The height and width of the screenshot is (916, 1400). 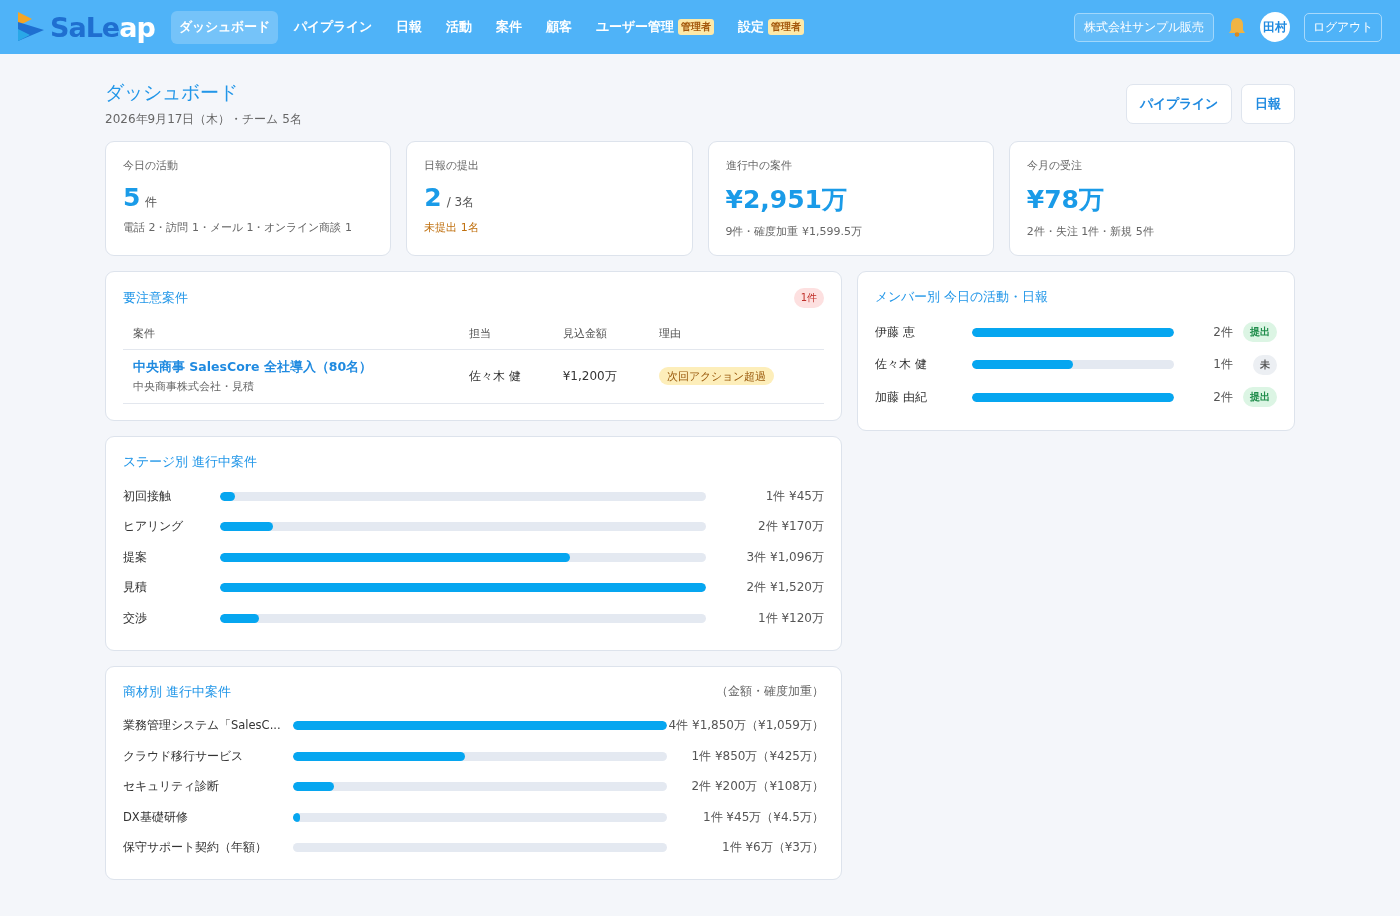 I want to click on deal-link: 中央商事 SalesCore 全社導入（80名）, so click(x=291, y=367).